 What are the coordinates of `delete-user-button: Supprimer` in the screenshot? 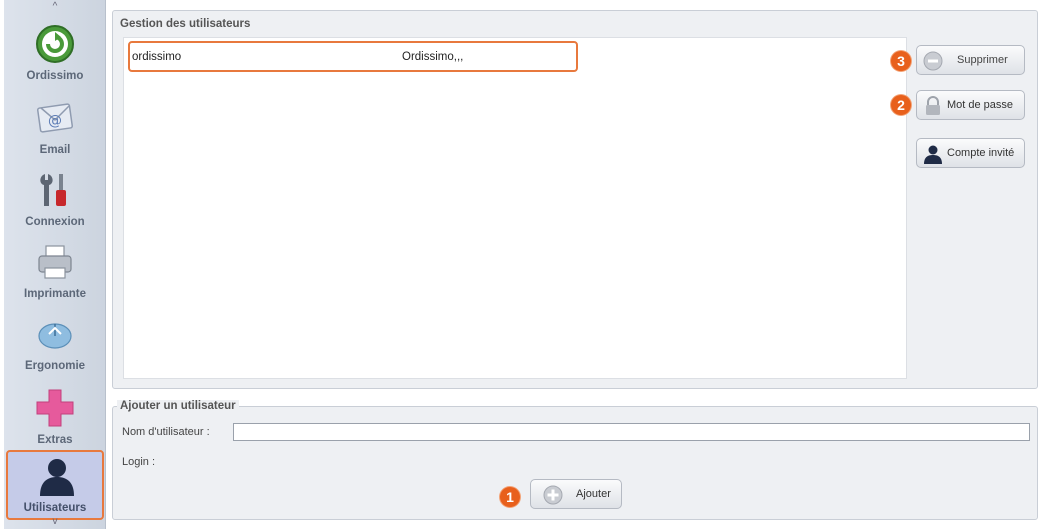 It's located at (970, 60).